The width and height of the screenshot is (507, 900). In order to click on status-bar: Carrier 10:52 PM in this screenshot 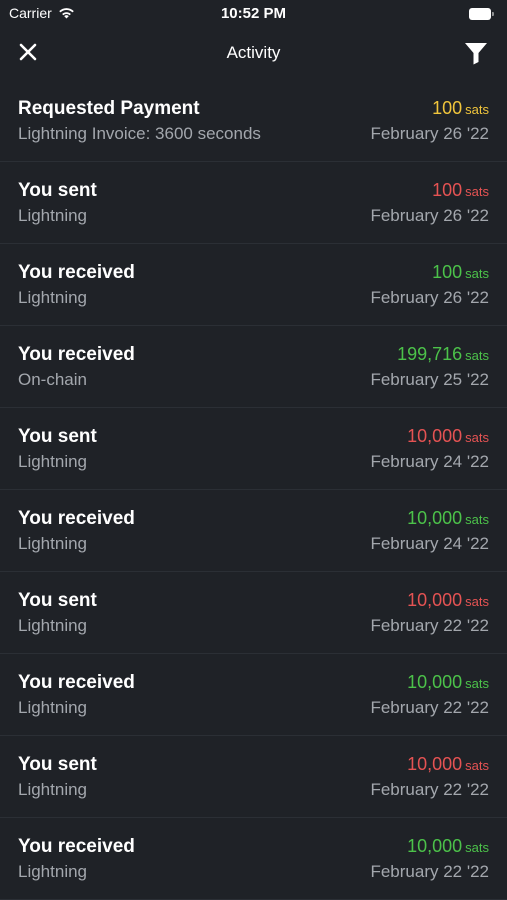, I will do `click(253, 15)`.